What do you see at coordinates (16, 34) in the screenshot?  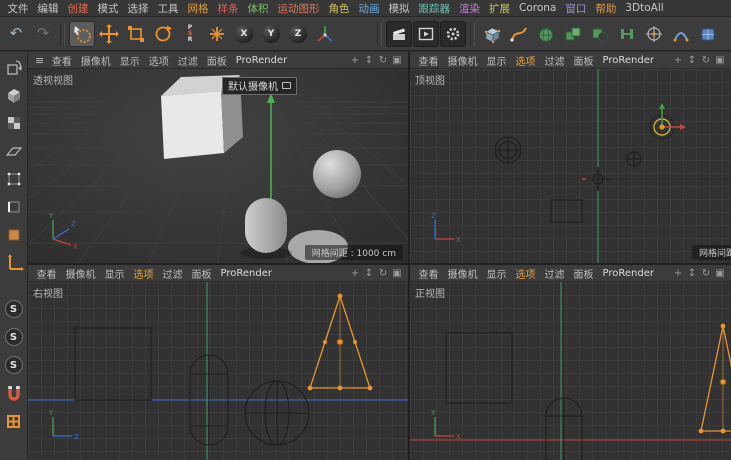 I see `undo-button: ↶` at bounding box center [16, 34].